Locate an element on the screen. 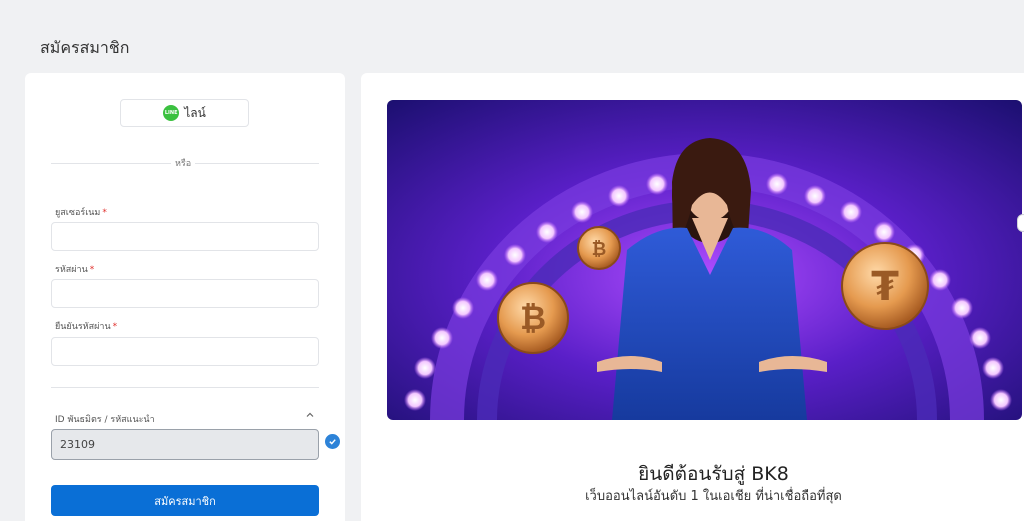 The image size is (1024, 521). username-input is located at coordinates (185, 236).